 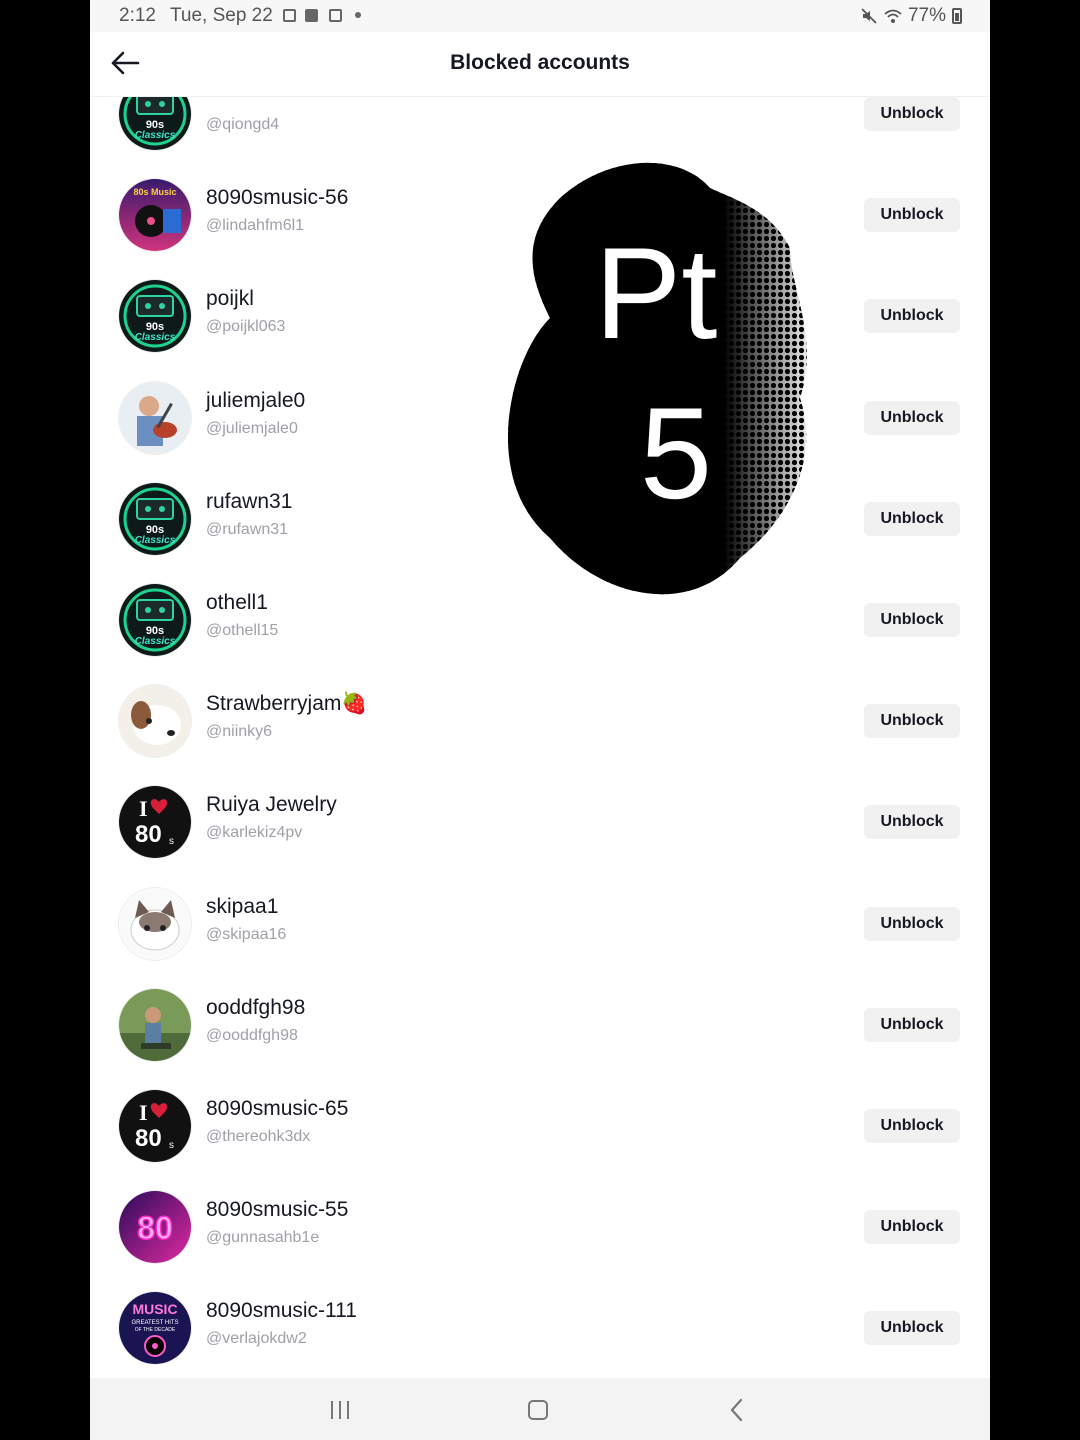 What do you see at coordinates (540, 821) in the screenshot?
I see `blocked-account-row: I 80 s Ruiya Jewelry @karlekiz4pv Unblock` at bounding box center [540, 821].